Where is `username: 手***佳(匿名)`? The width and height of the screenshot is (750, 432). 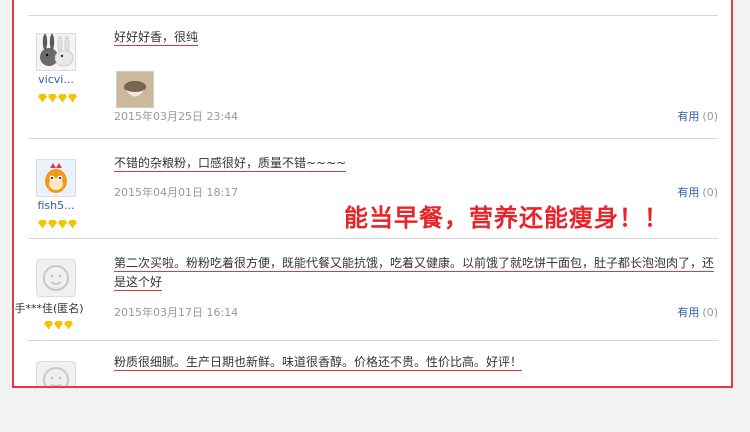 username: 手***佳(匿名) is located at coordinates (49, 308).